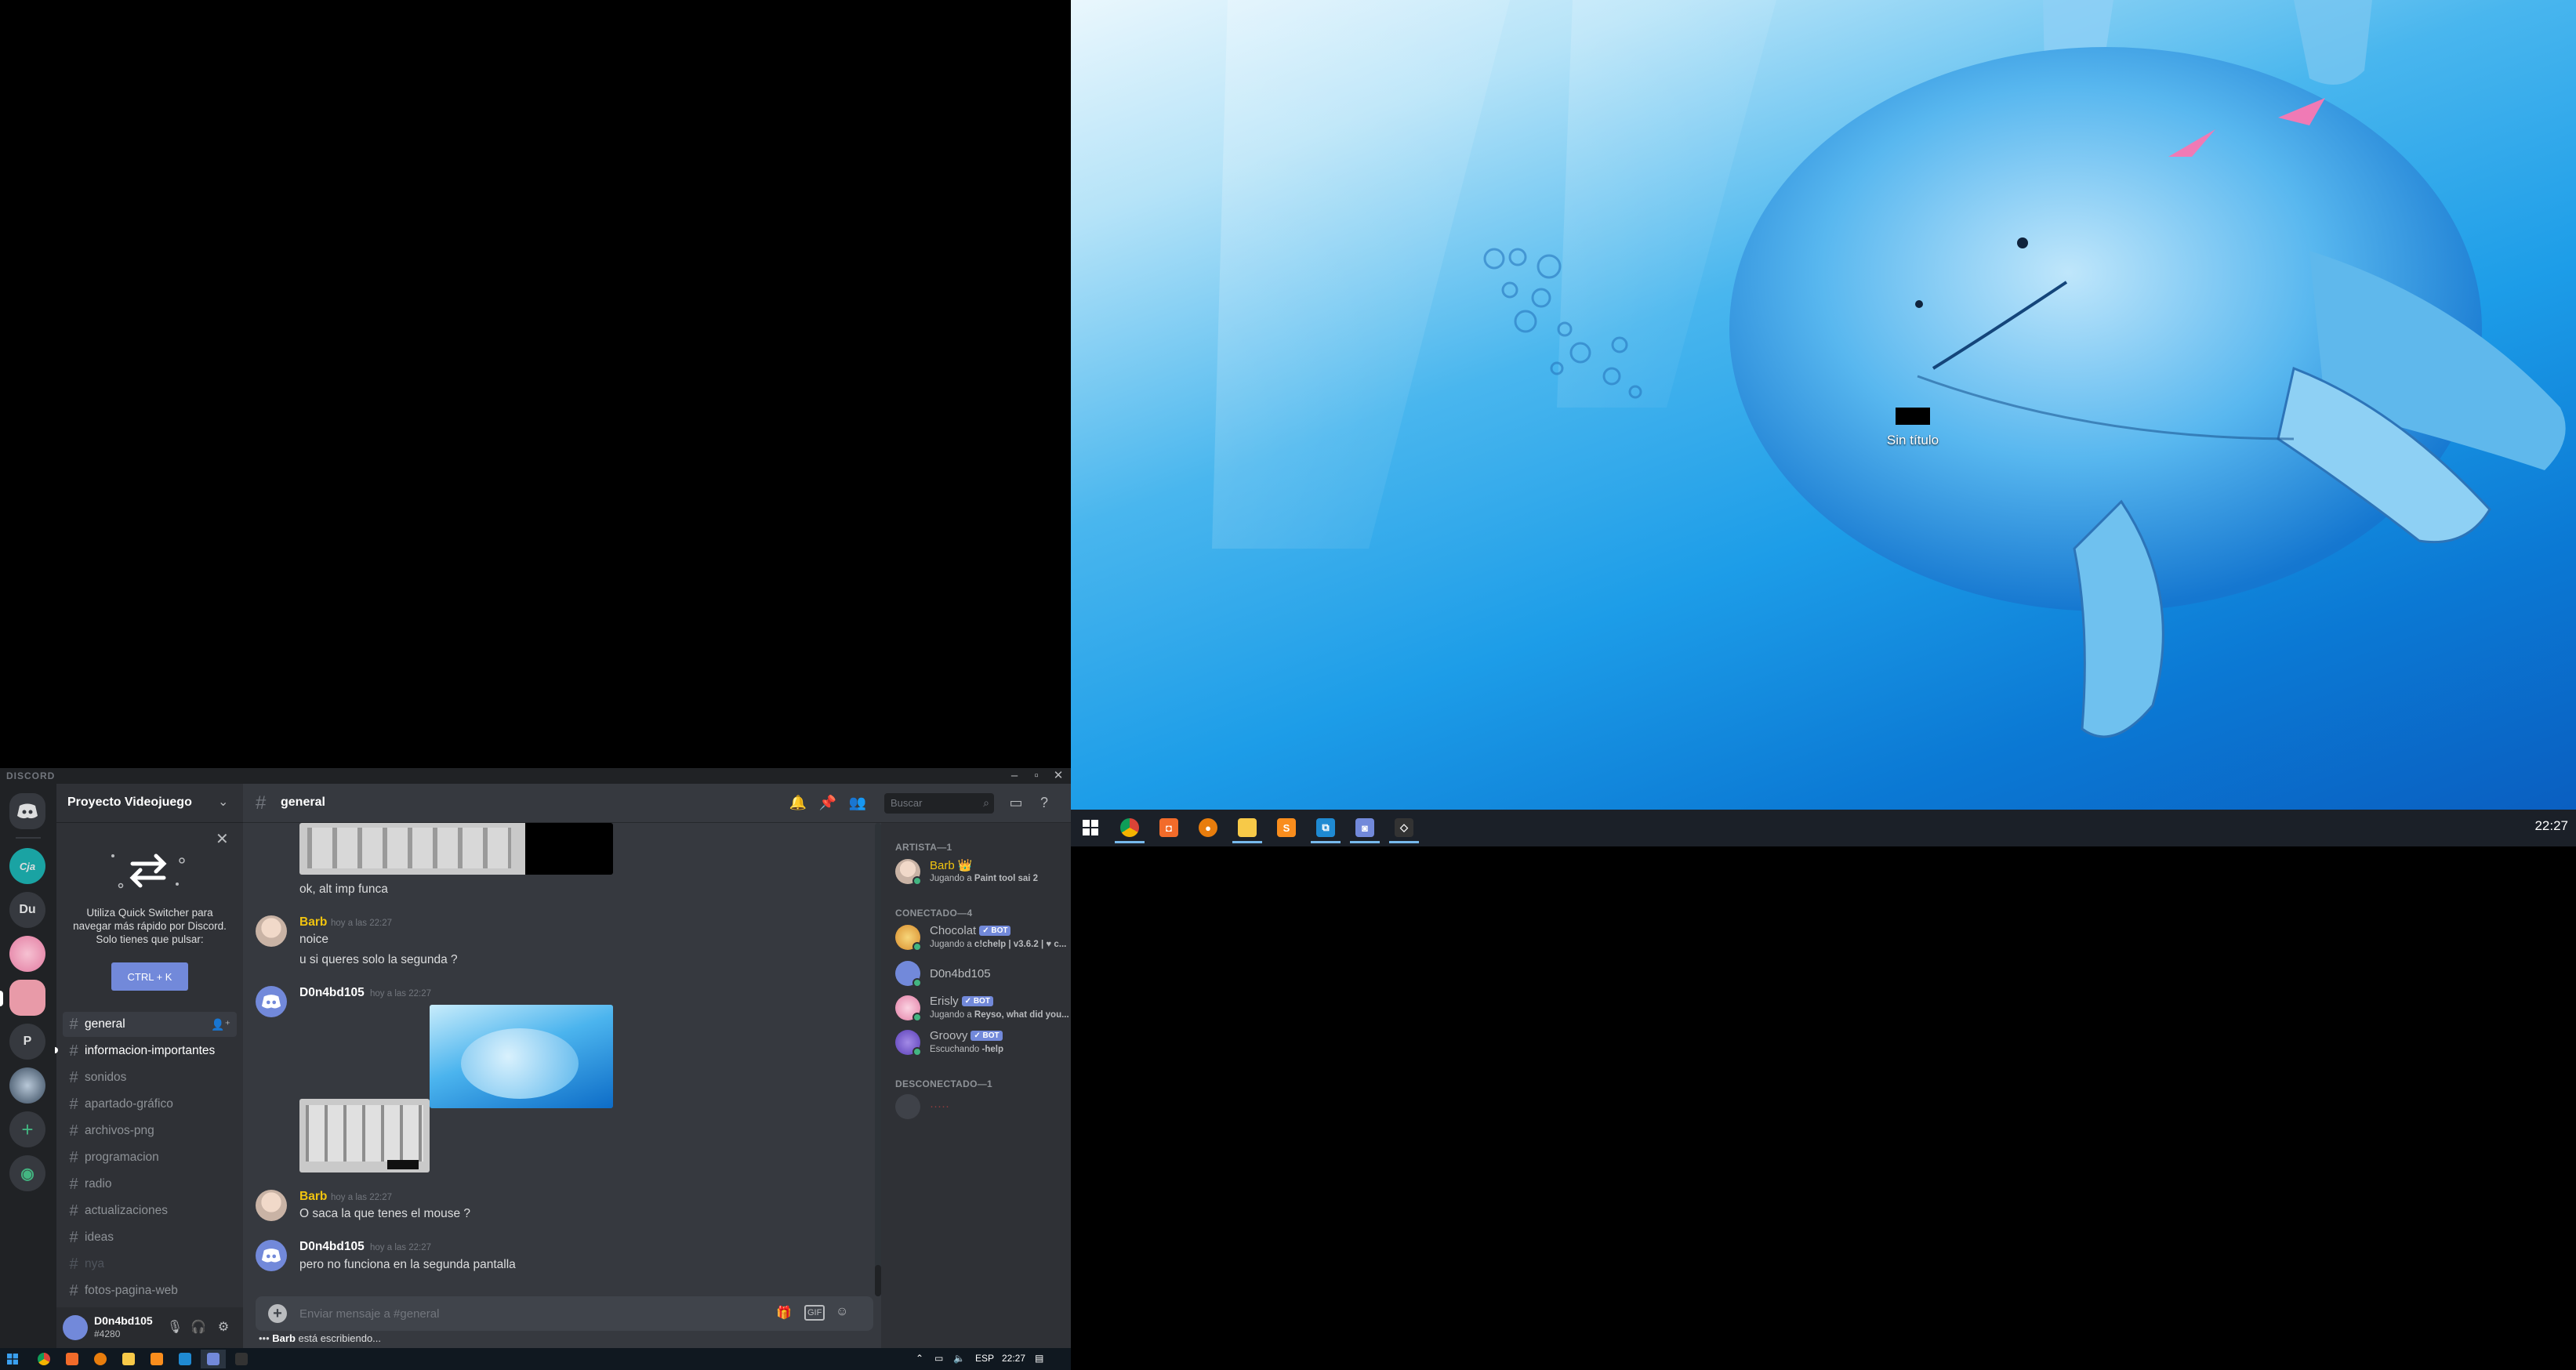 The width and height of the screenshot is (2576, 1370). What do you see at coordinates (456, 849) in the screenshot?
I see `image-attachment` at bounding box center [456, 849].